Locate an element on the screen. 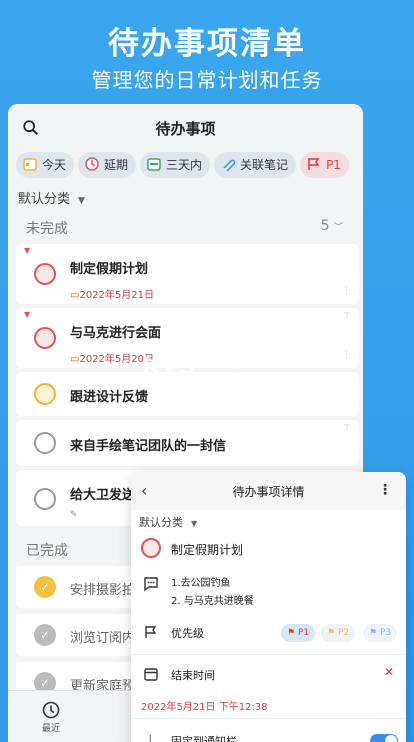  pin-label: 固定到通知栏 is located at coordinates (204, 738).